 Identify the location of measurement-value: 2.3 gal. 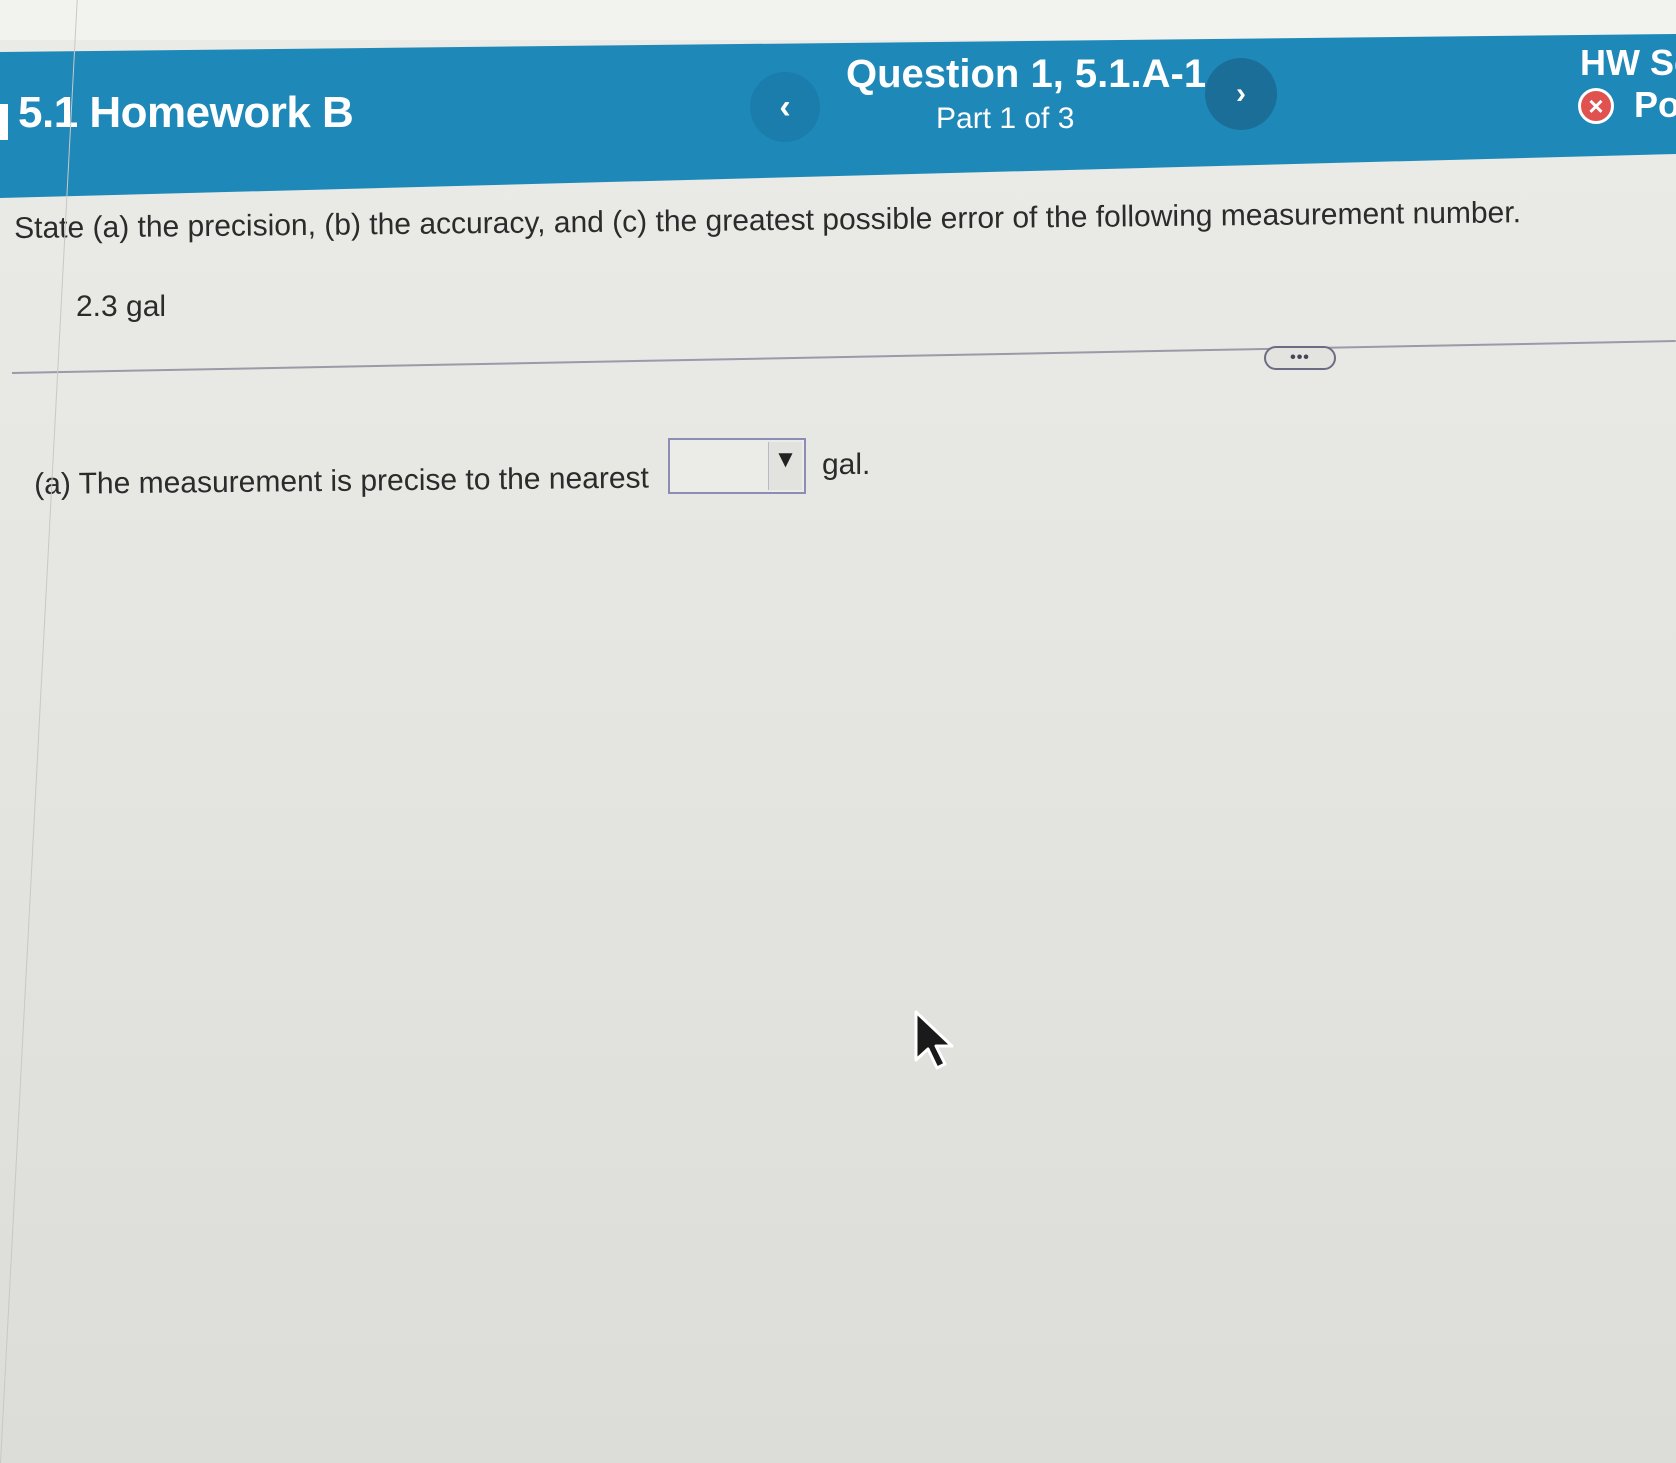
(121, 306).